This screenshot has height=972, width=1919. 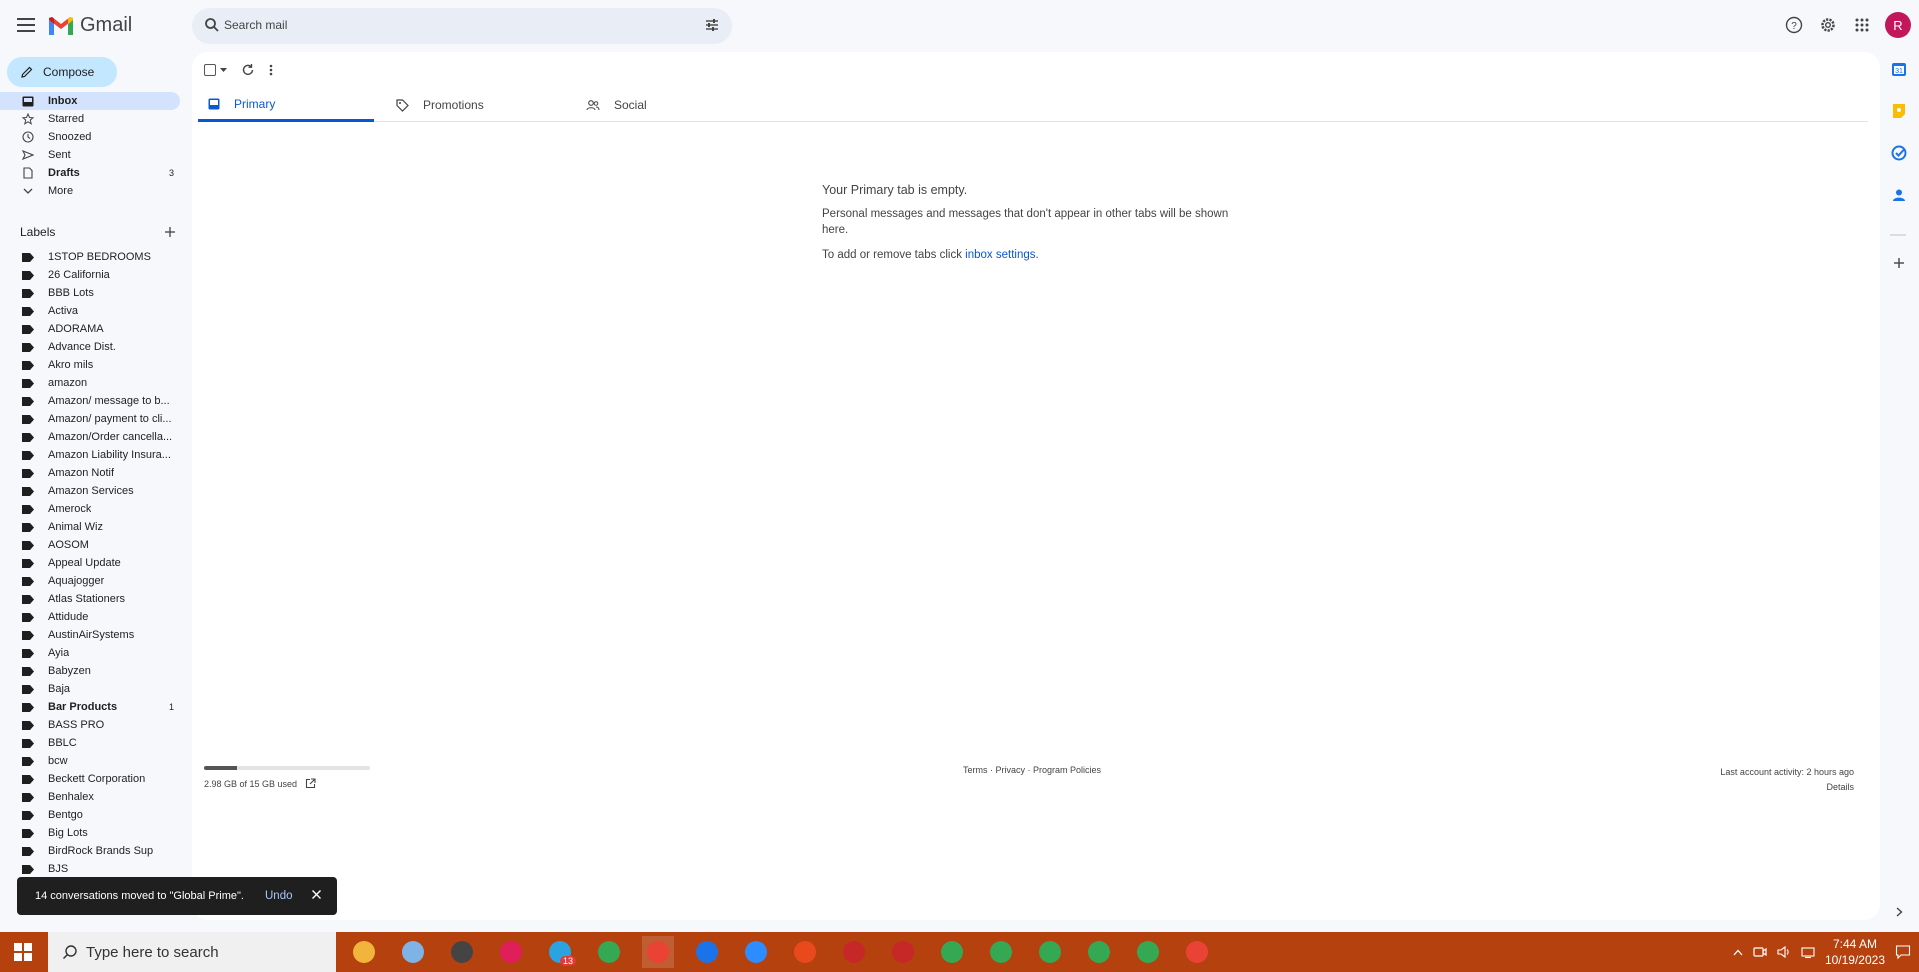 What do you see at coordinates (90, 119) in the screenshot?
I see `nav-starred: Starred` at bounding box center [90, 119].